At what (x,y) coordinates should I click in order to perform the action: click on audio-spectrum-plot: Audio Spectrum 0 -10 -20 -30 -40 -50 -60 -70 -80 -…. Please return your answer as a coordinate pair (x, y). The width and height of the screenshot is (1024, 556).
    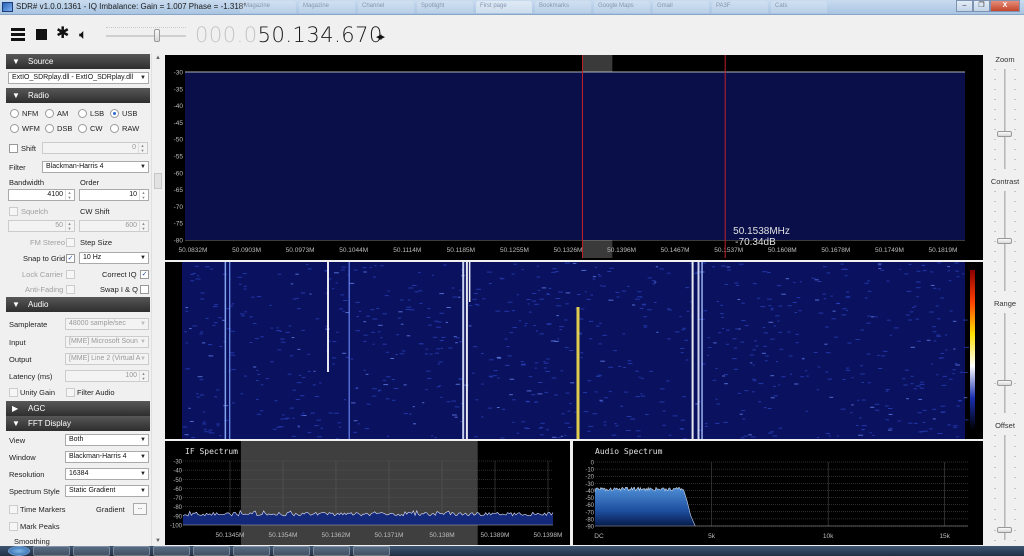
    Looking at the image, I should click on (778, 493).